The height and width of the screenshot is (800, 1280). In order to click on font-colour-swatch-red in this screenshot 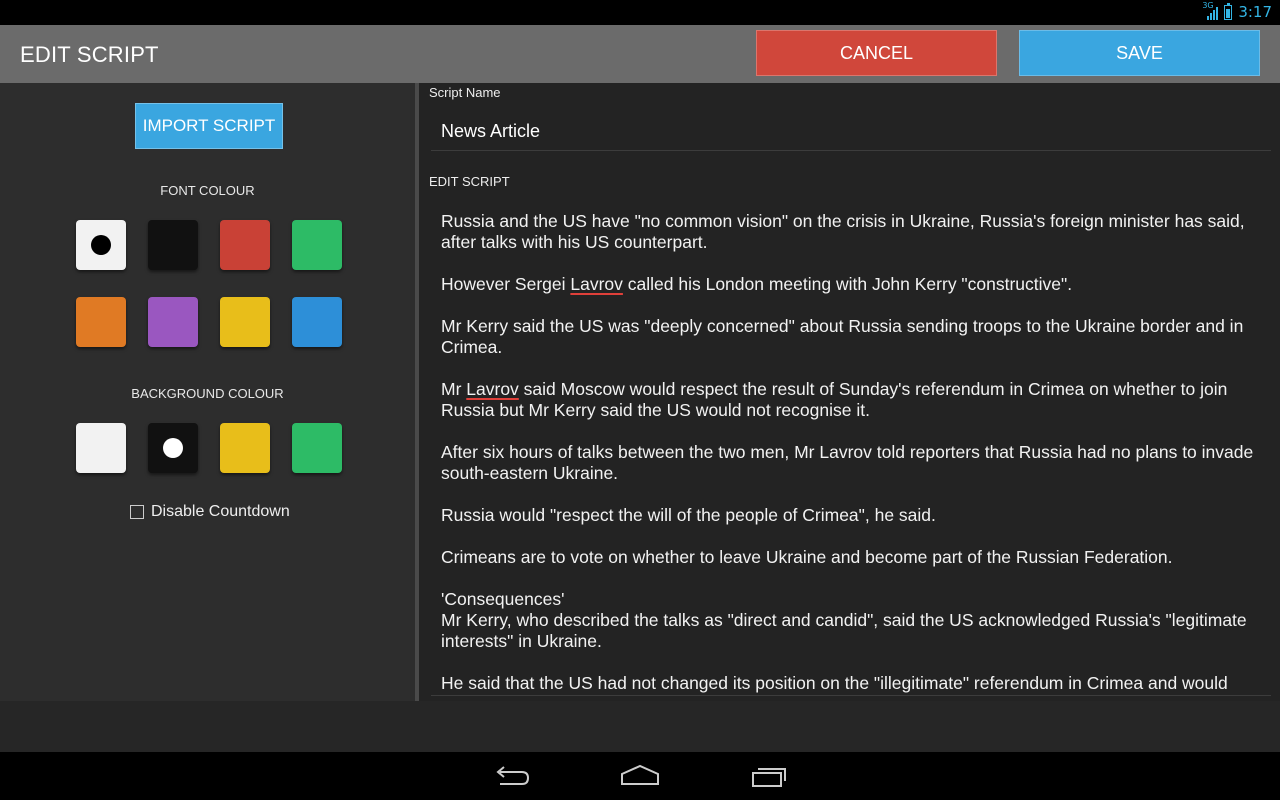, I will do `click(245, 245)`.